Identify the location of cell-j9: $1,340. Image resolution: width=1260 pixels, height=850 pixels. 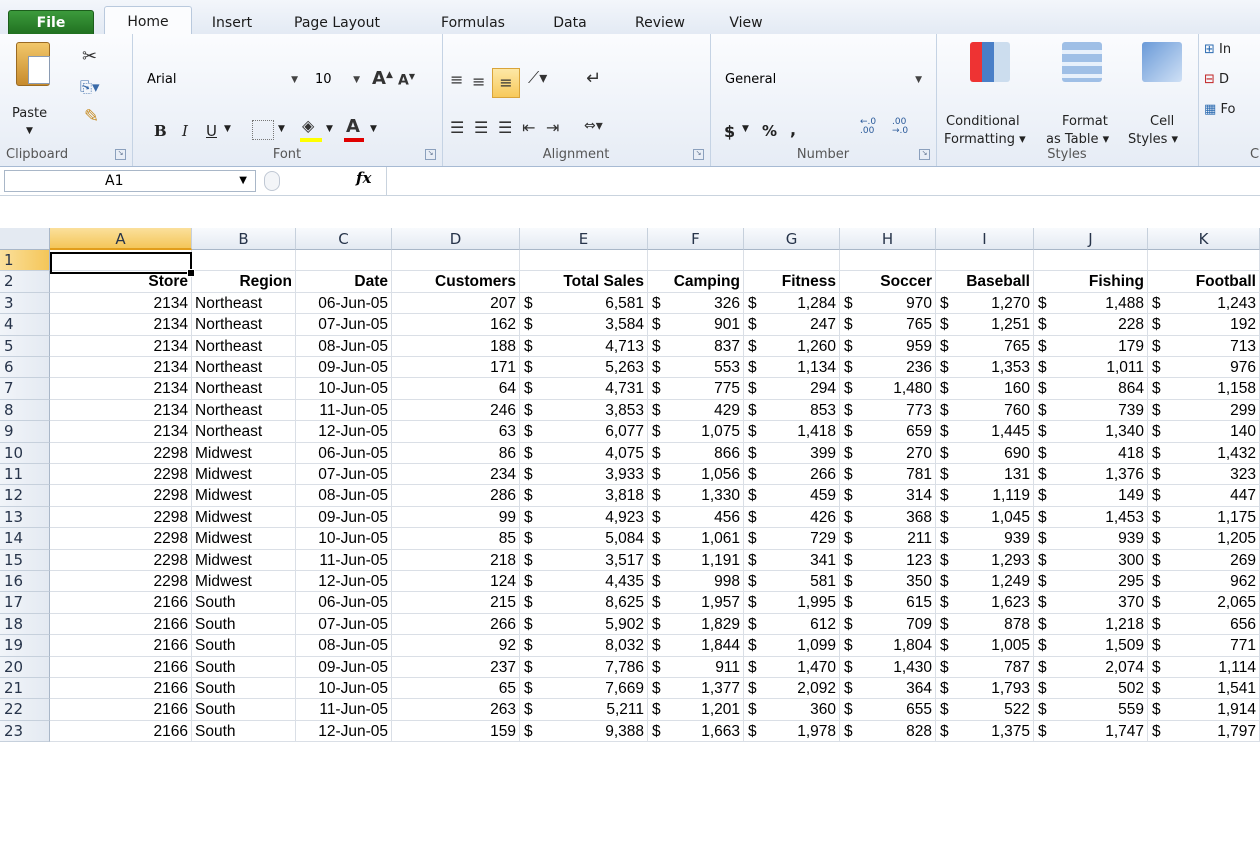
(1091, 432).